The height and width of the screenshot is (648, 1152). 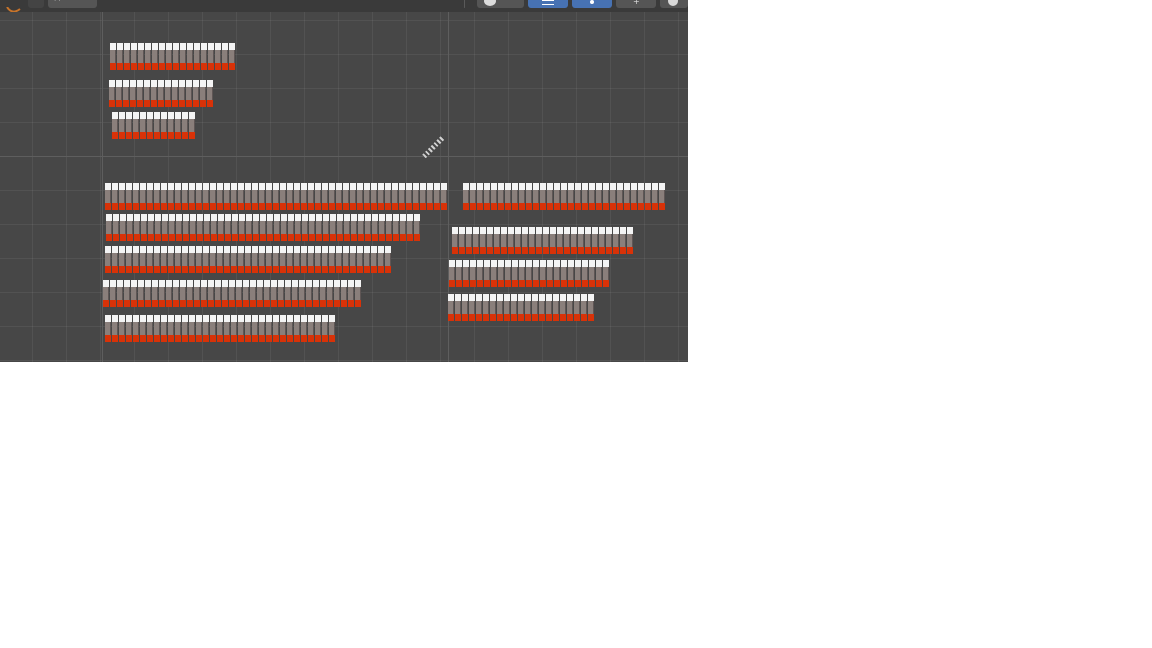 What do you see at coordinates (636, 4) in the screenshot?
I see `gizmo-button: +` at bounding box center [636, 4].